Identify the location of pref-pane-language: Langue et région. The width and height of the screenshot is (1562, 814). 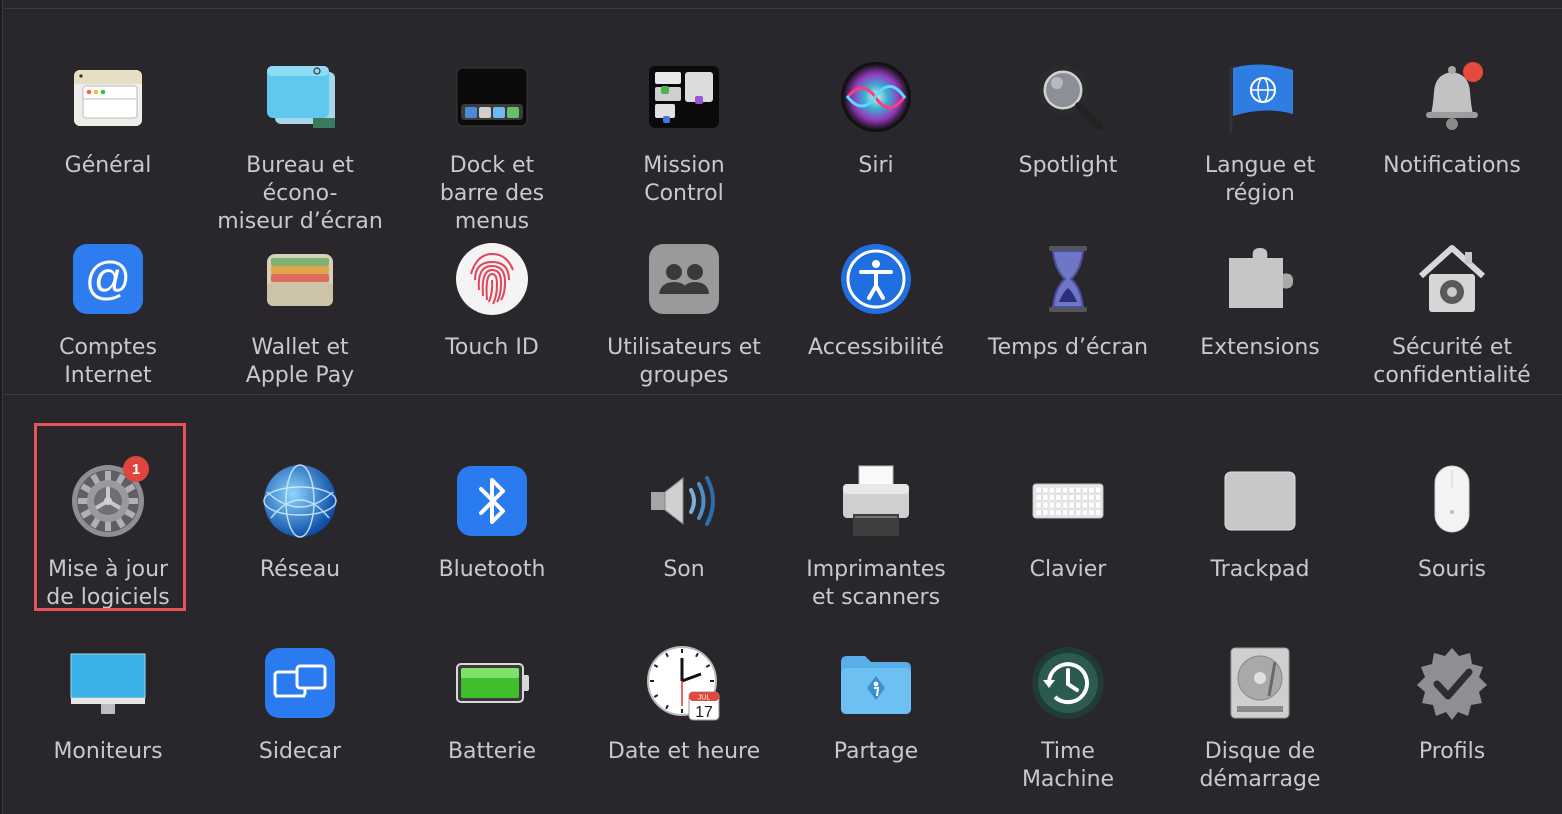
(1260, 109).